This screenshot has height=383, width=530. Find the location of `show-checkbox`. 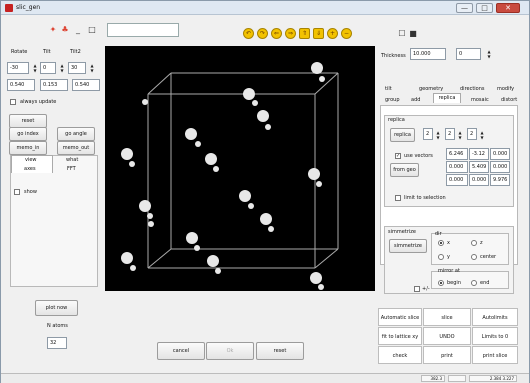

show-checkbox is located at coordinates (17, 192).